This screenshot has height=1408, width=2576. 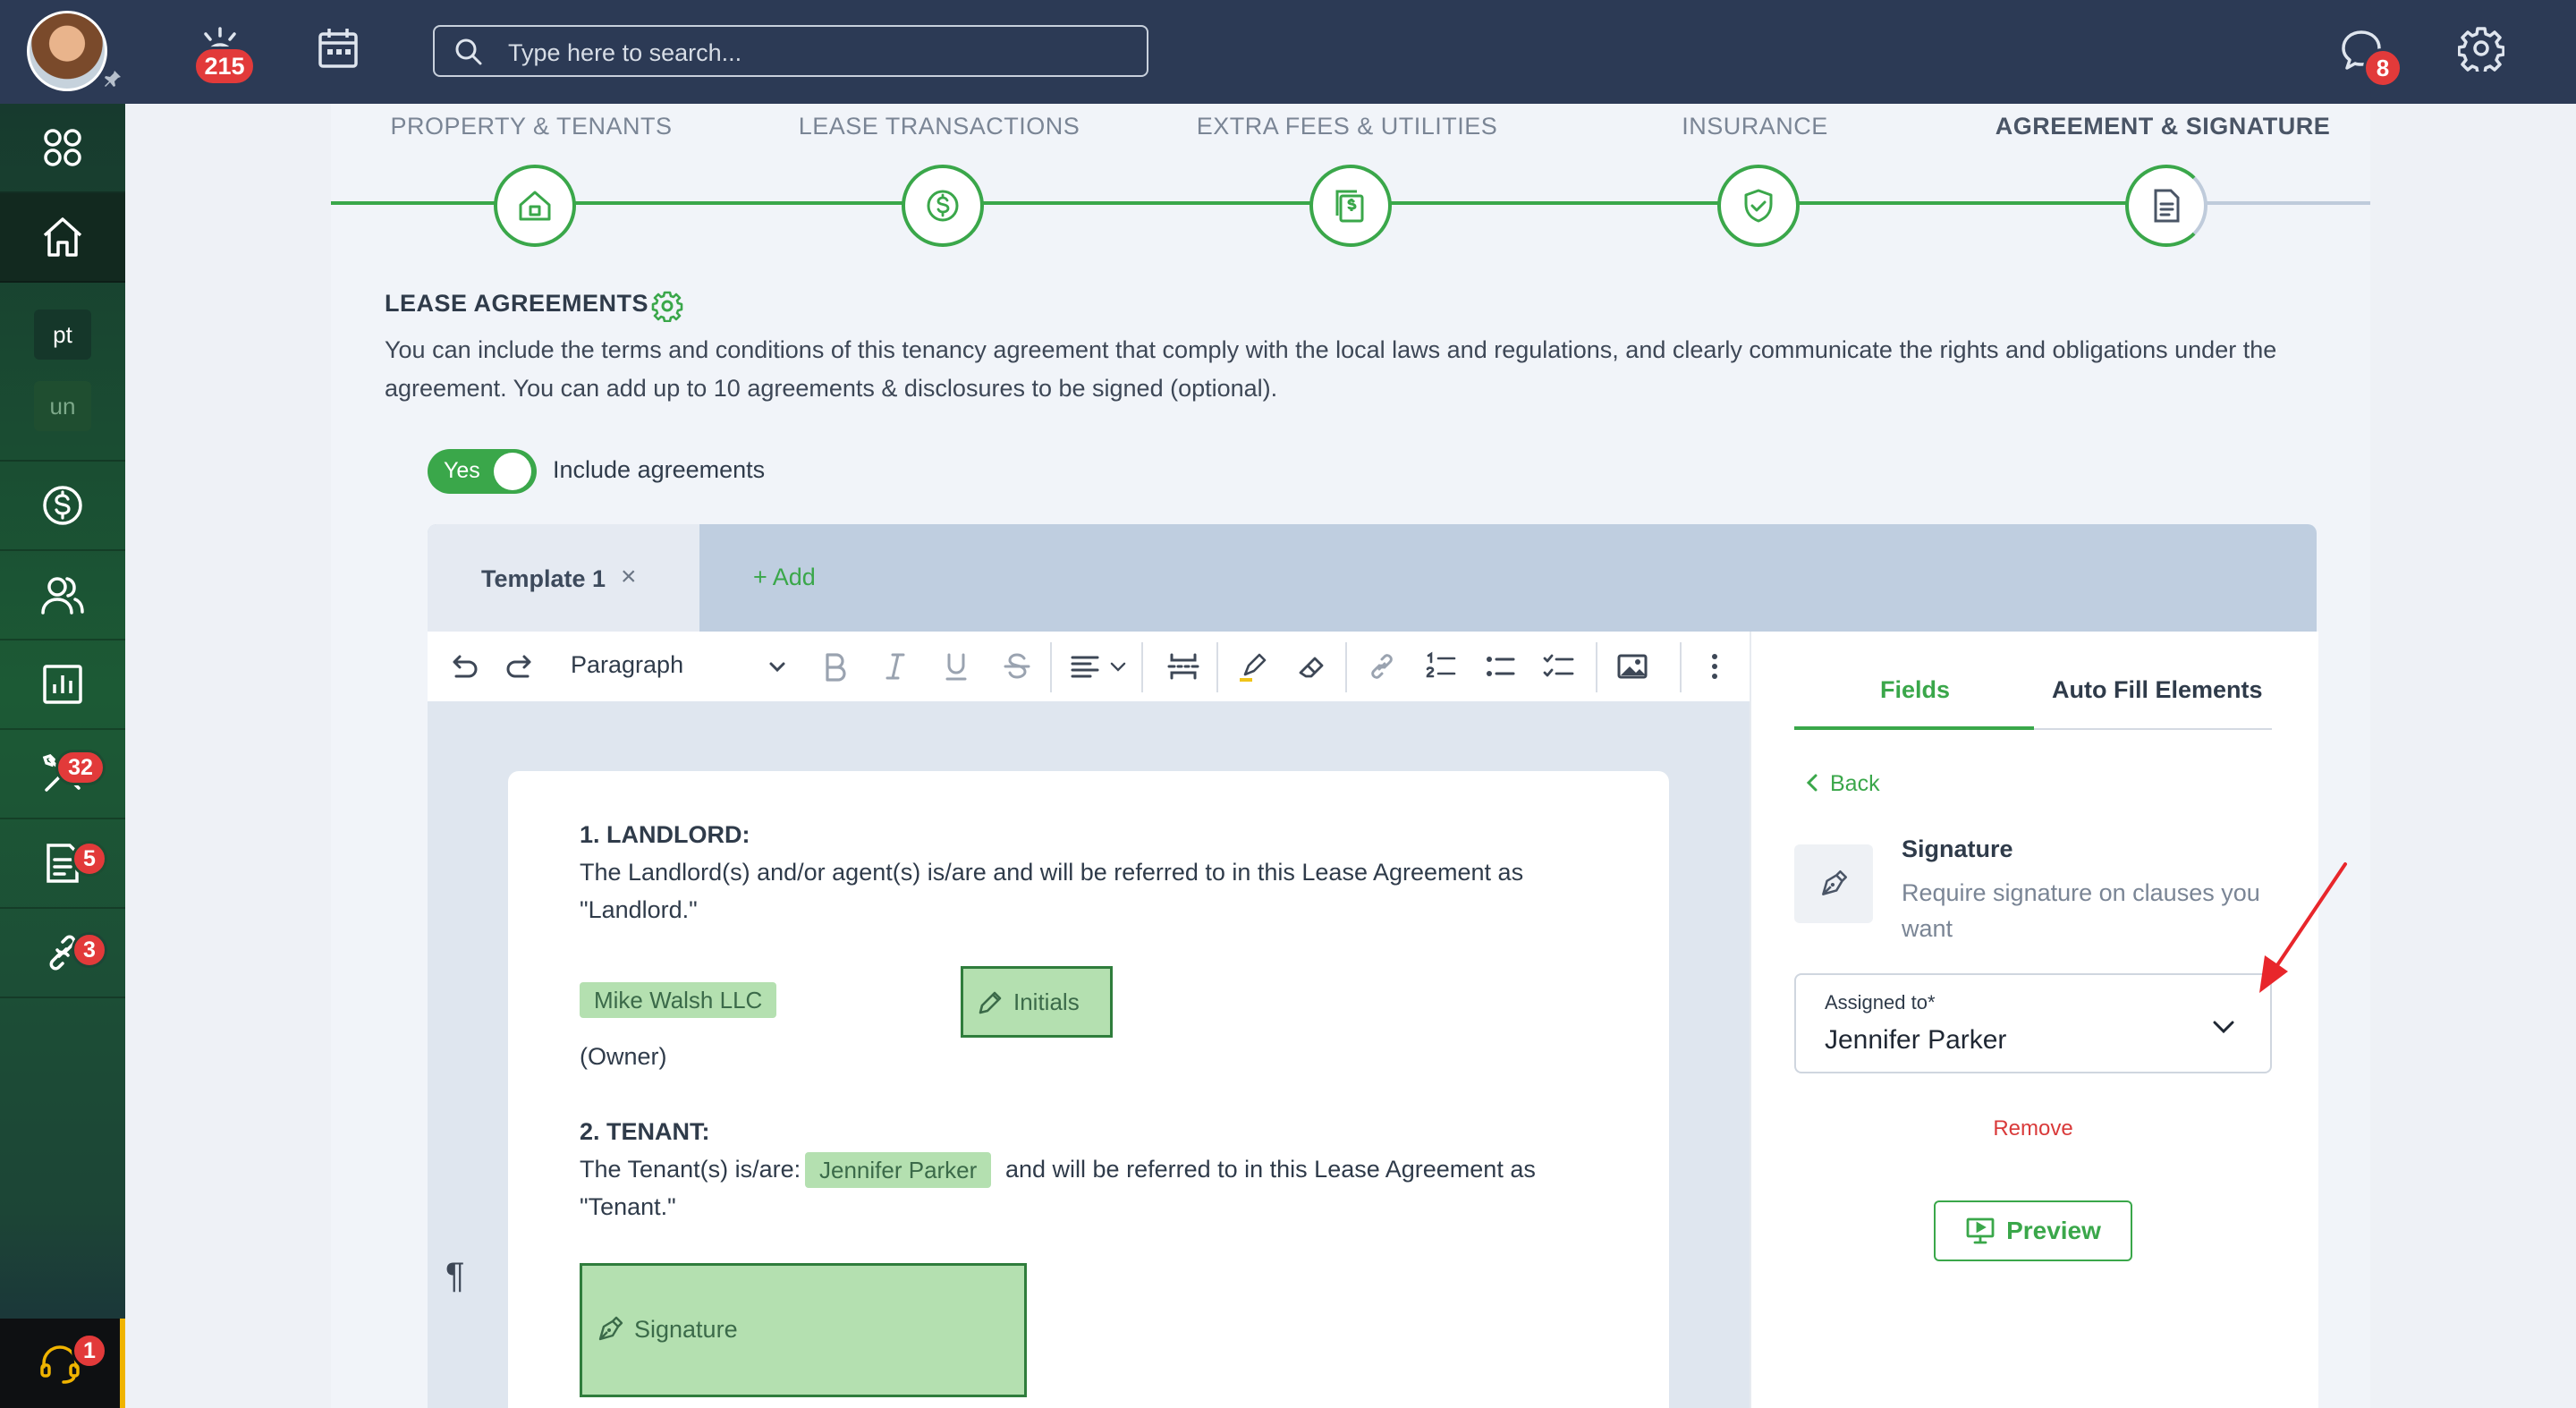 What do you see at coordinates (834, 666) in the screenshot?
I see `bold-icon` at bounding box center [834, 666].